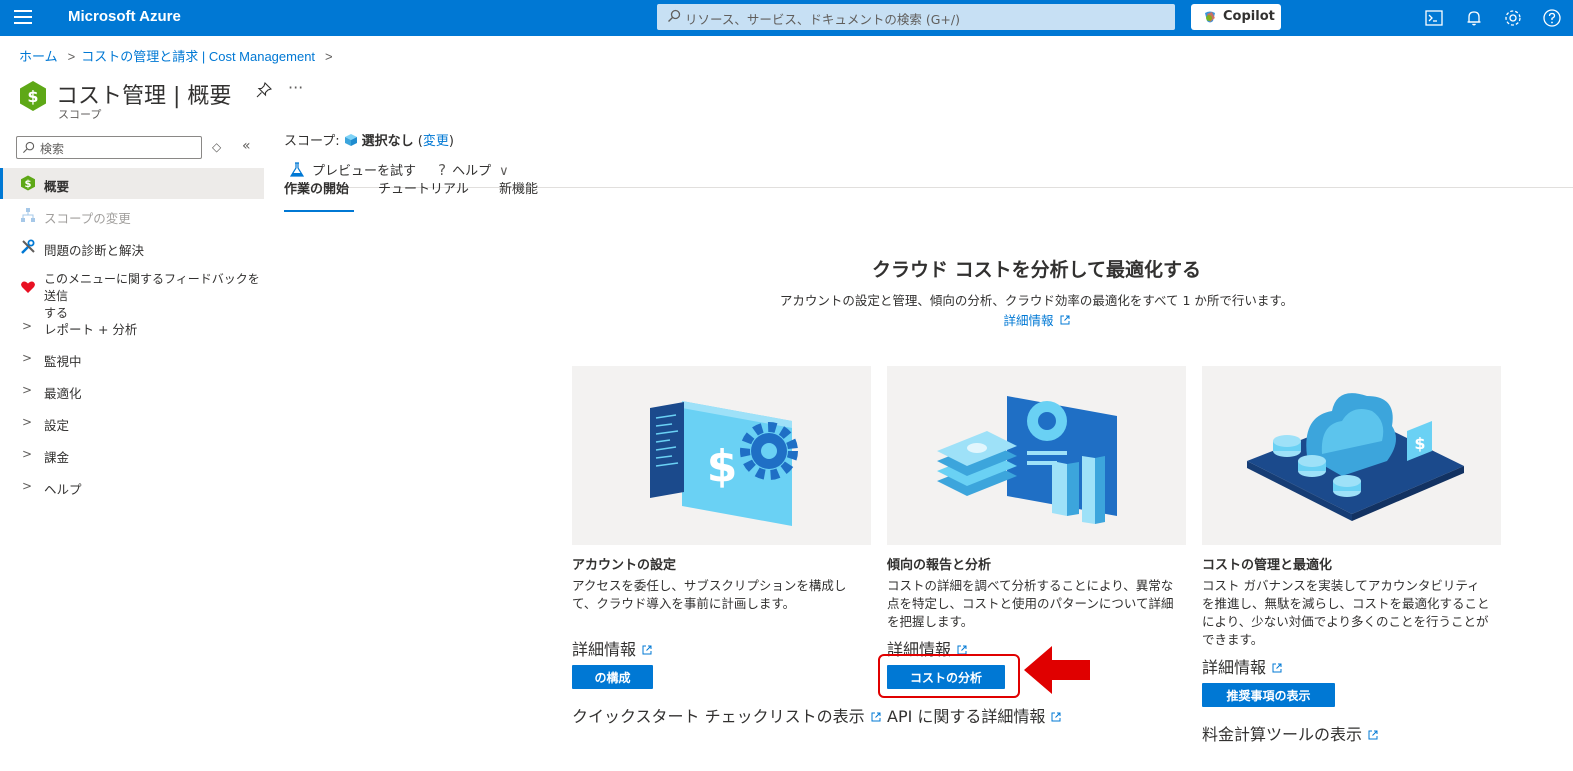 The width and height of the screenshot is (1573, 771). What do you see at coordinates (132, 216) in the screenshot?
I see `sidebar-item-change-scope: スコープの変更` at bounding box center [132, 216].